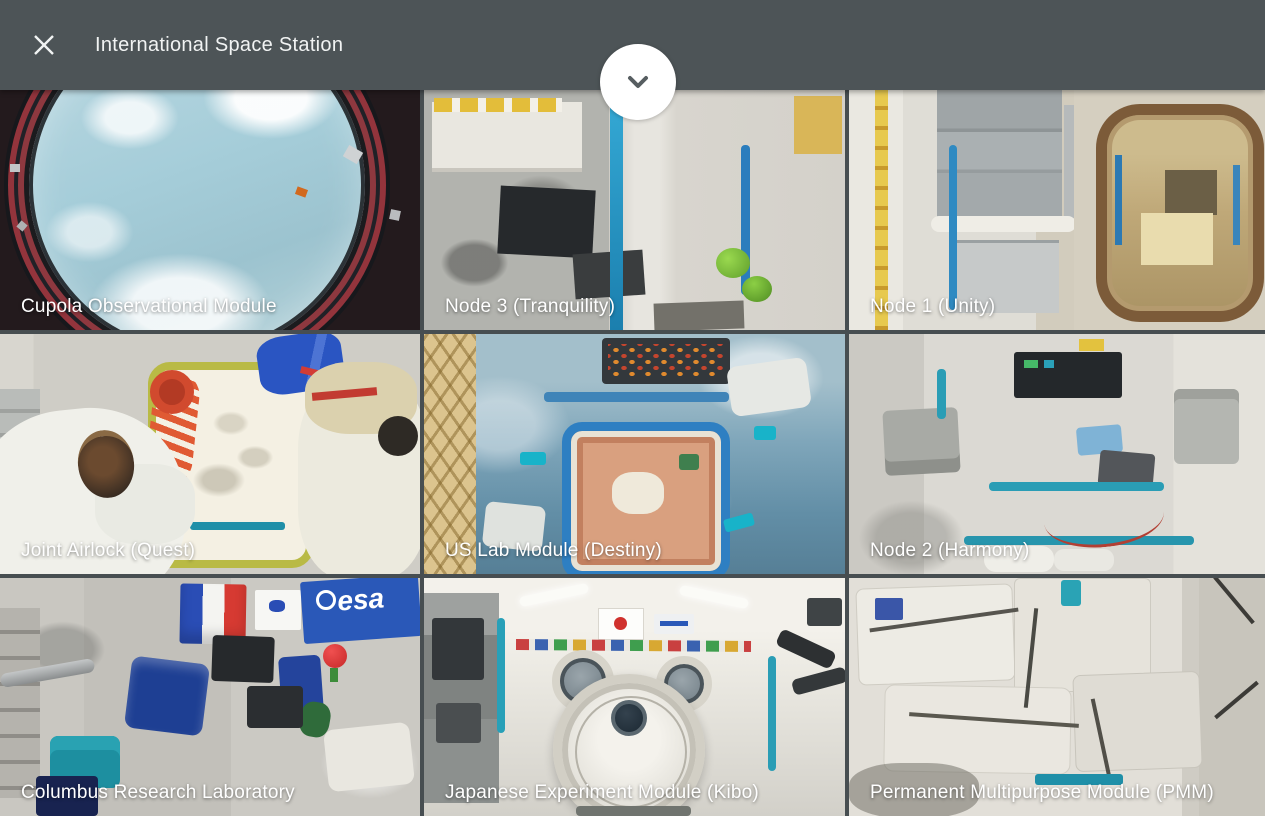  What do you see at coordinates (629, 718) in the screenshot?
I see `hatch-port` at bounding box center [629, 718].